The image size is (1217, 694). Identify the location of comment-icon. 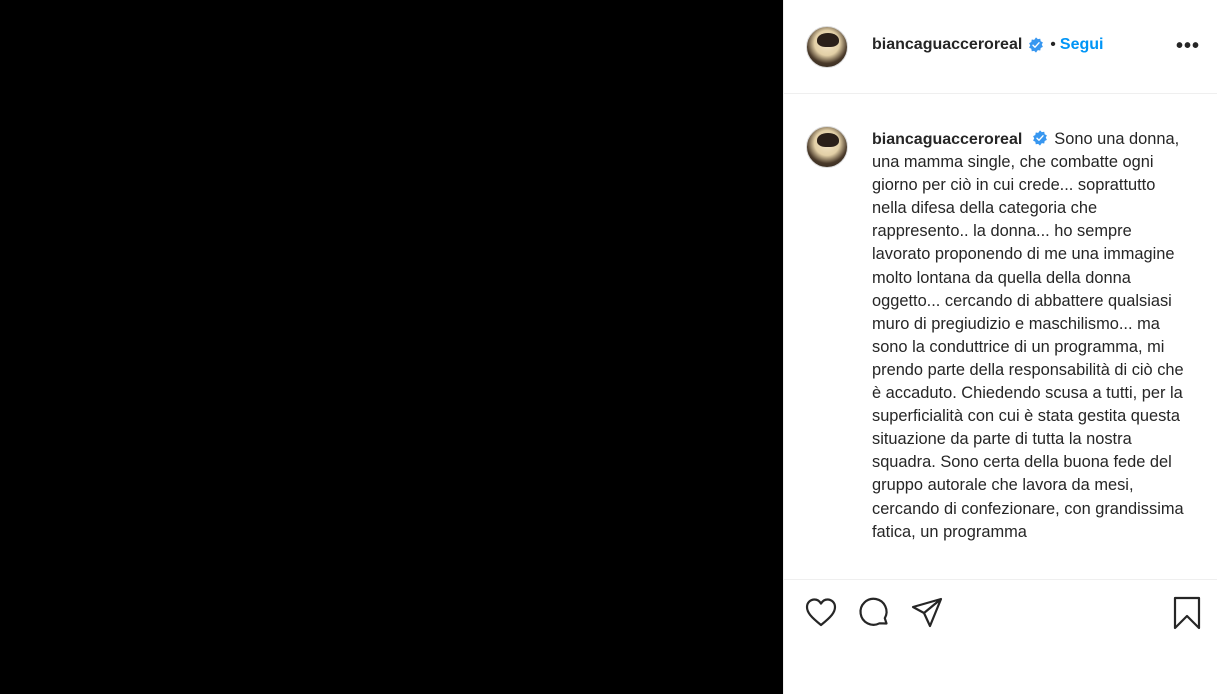
(873, 611).